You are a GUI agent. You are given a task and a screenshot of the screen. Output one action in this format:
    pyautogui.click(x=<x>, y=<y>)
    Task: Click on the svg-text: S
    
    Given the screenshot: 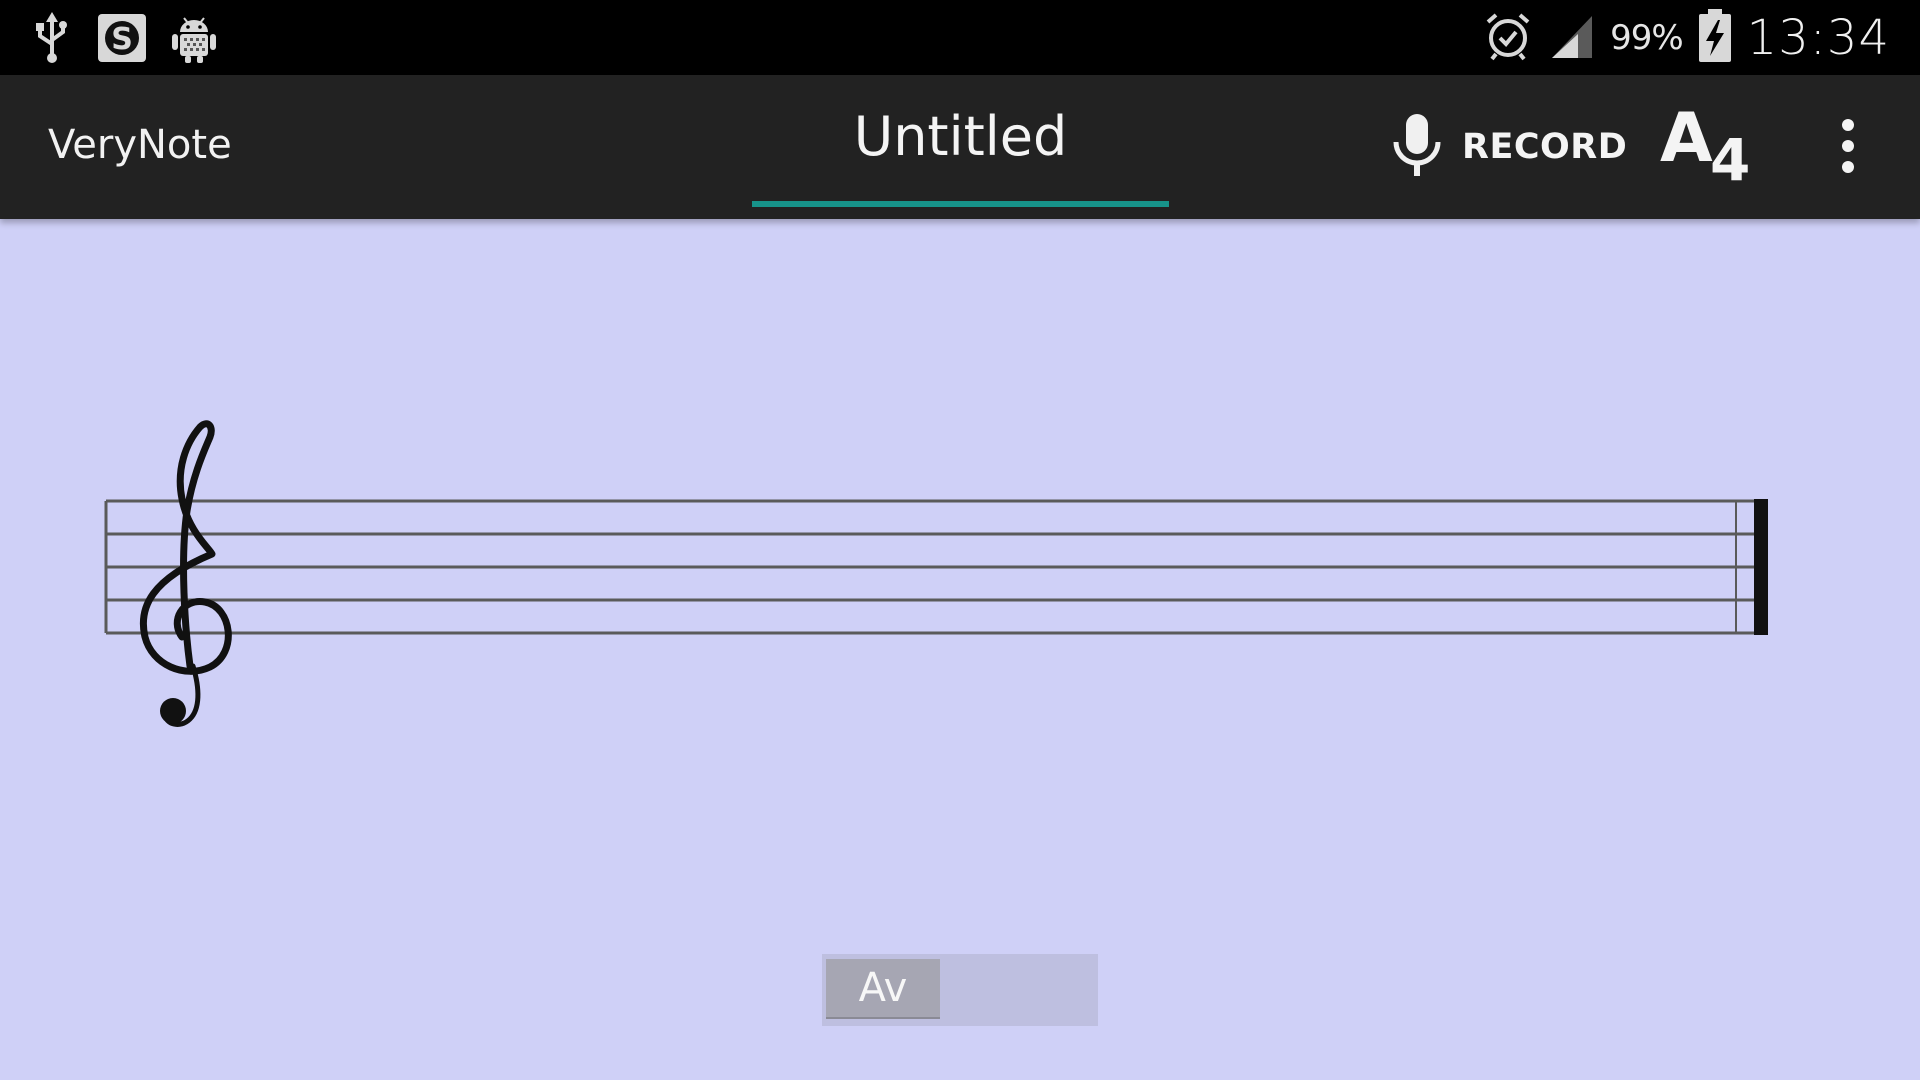 What is the action you would take?
    pyautogui.click(x=122, y=39)
    